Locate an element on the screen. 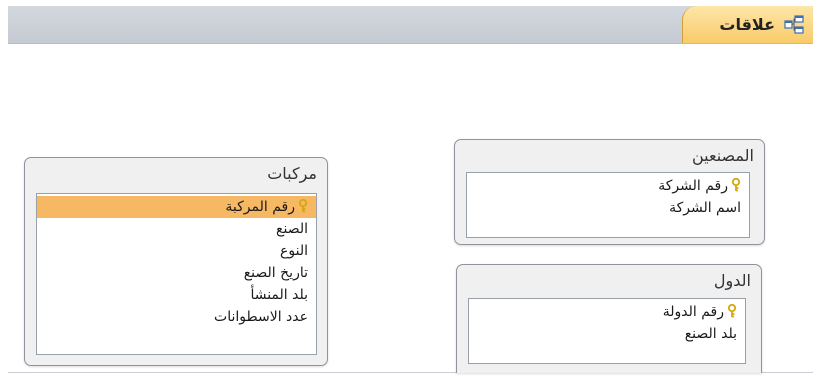 The image size is (819, 378). field-list-manufacturers: رقم الشركة اسم الشركة is located at coordinates (608, 205).